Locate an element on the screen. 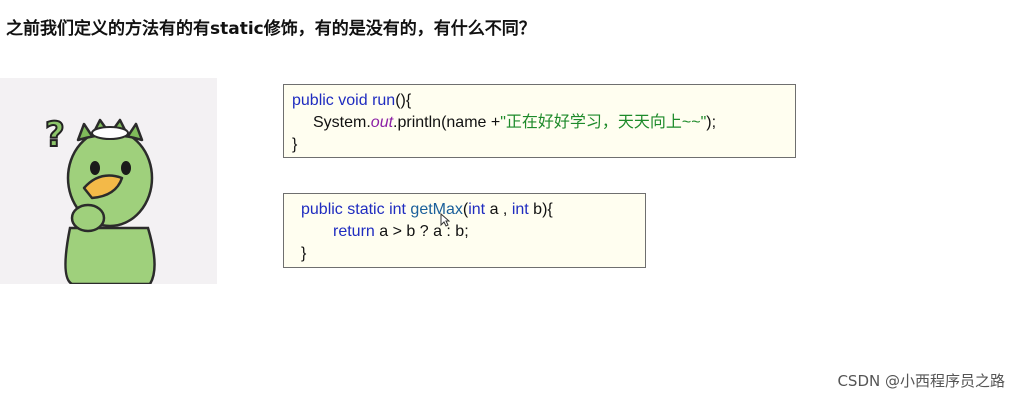 This screenshot has width=1019, height=400. watermark: CSDN @小西程序员之路 is located at coordinates (921, 381).